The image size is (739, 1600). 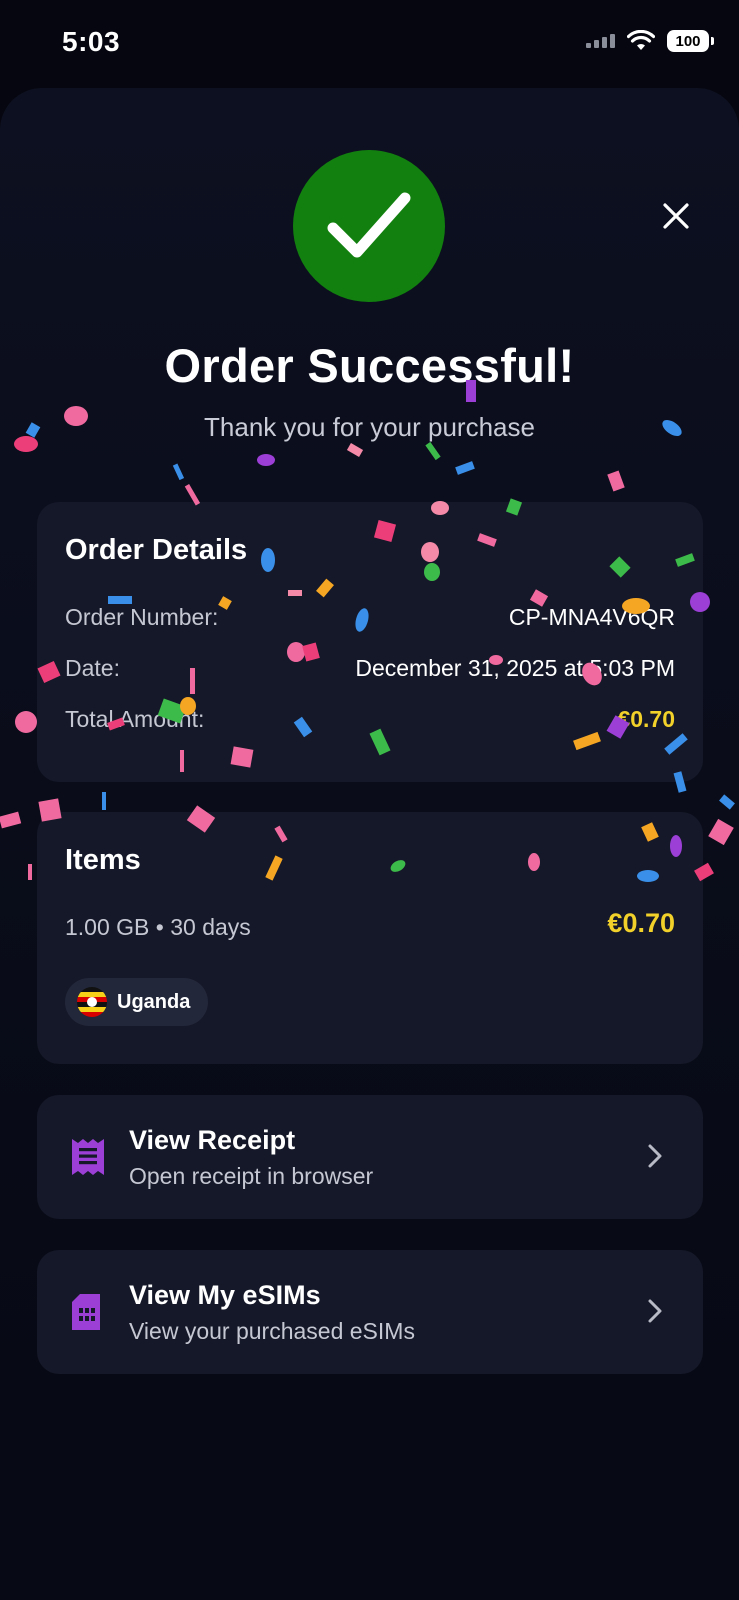 I want to click on close-icon, so click(x=676, y=216).